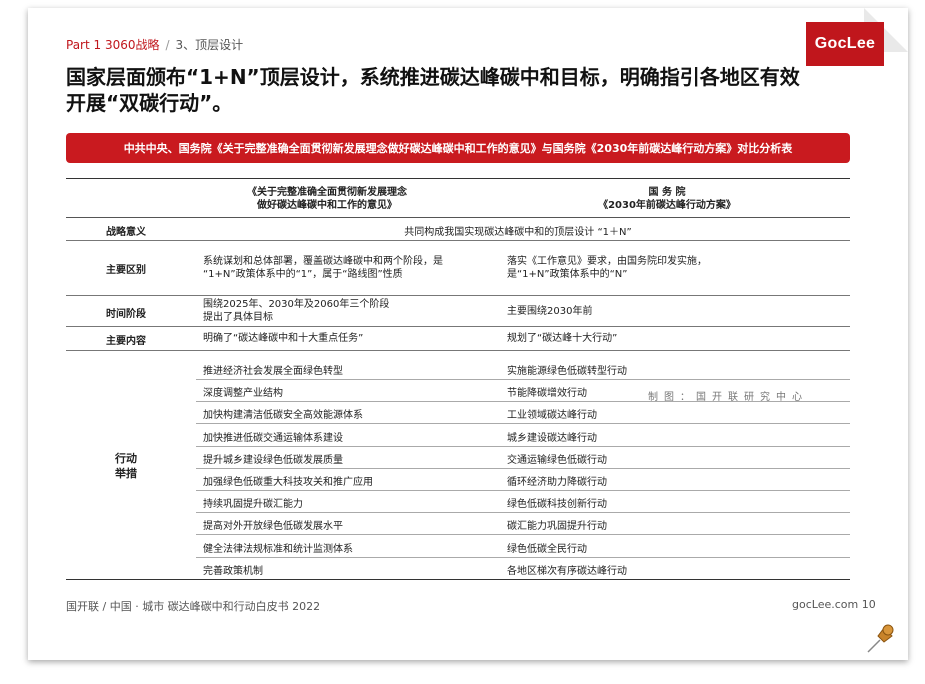  What do you see at coordinates (278, 549) in the screenshot?
I see `action-left-item: 健全法律法规标准和统计监测体系` at bounding box center [278, 549].